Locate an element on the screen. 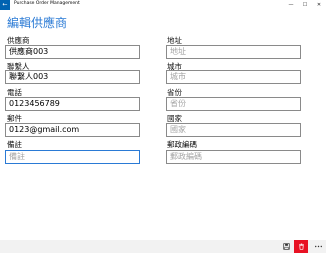  window-title: Purchase Order Management is located at coordinates (47, 3).